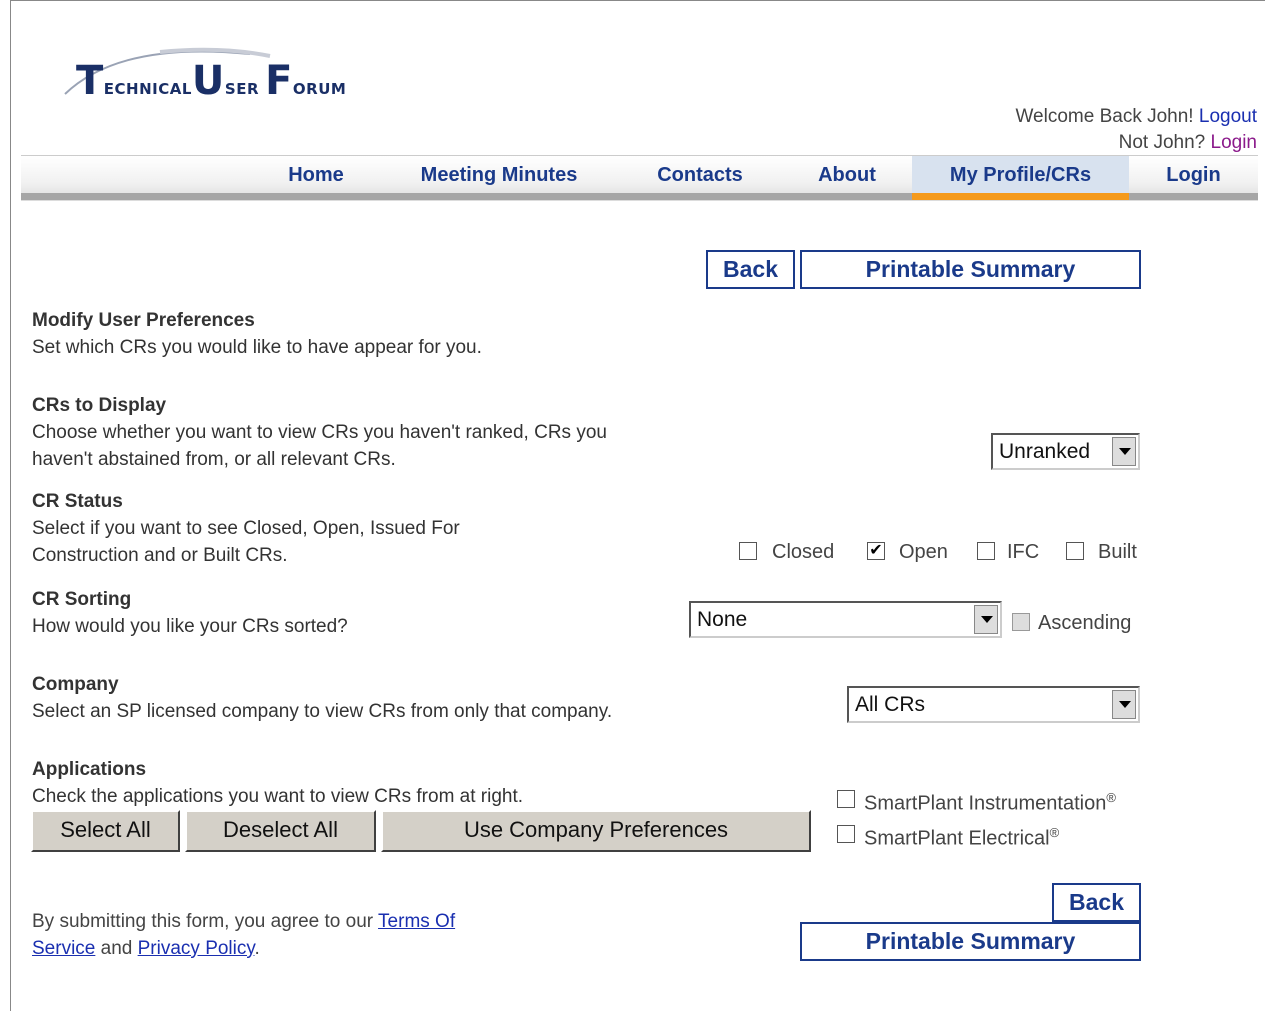 The height and width of the screenshot is (1011, 1265). Describe the element at coordinates (986, 551) in the screenshot. I see `ifc-checkbox` at that location.